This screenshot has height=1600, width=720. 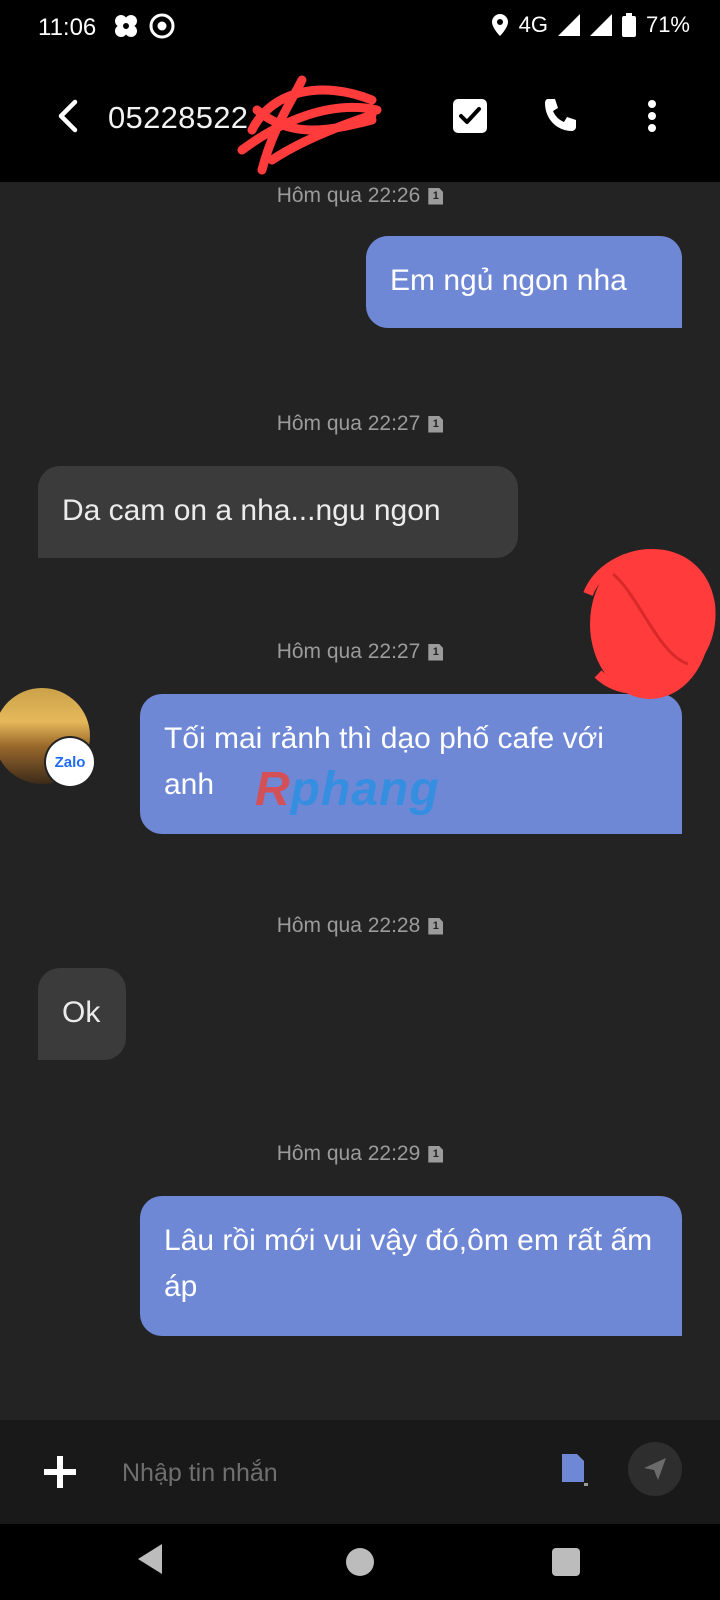 I want to click on nav-home-icon, so click(x=360, y=1562).